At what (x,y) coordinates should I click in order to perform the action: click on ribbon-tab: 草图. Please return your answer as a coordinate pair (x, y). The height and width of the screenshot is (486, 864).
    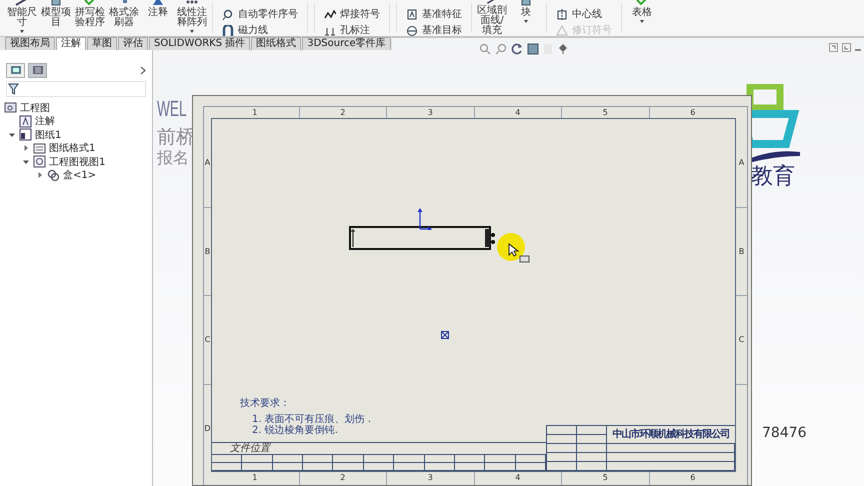
    Looking at the image, I should click on (102, 43).